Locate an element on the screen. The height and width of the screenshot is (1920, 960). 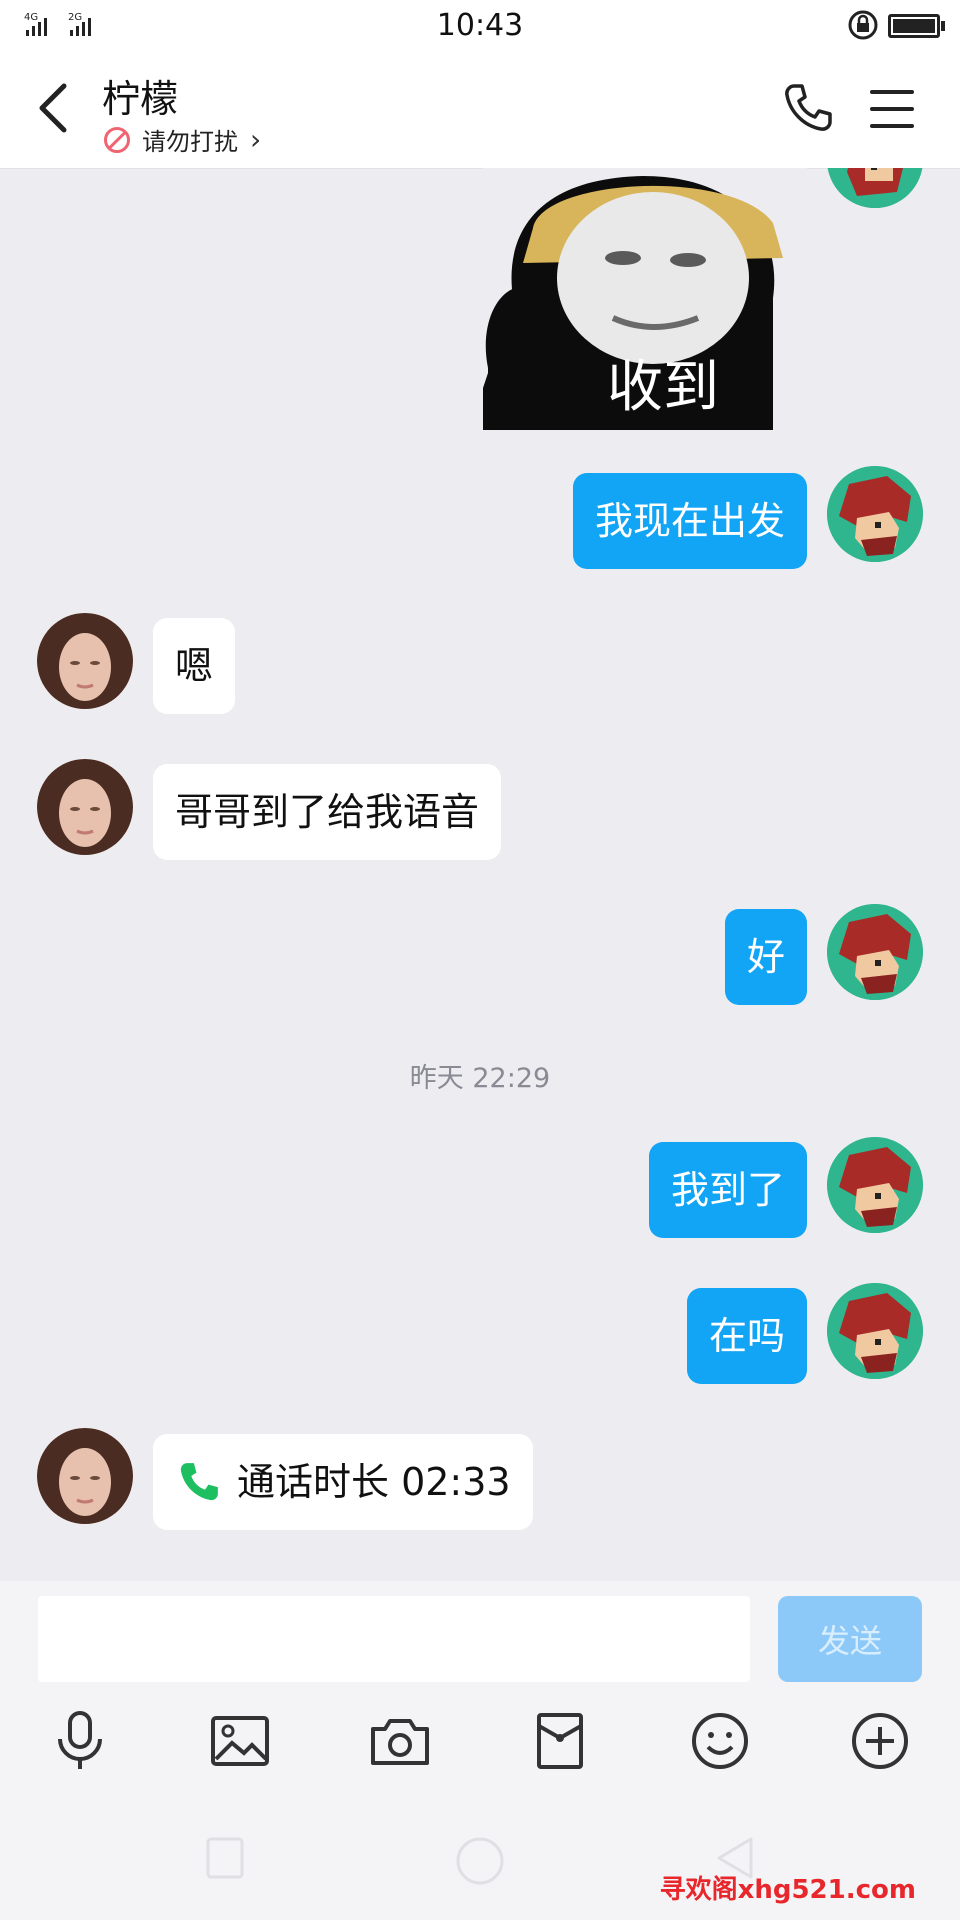
do-not-disturb-icon is located at coordinates (117, 139).